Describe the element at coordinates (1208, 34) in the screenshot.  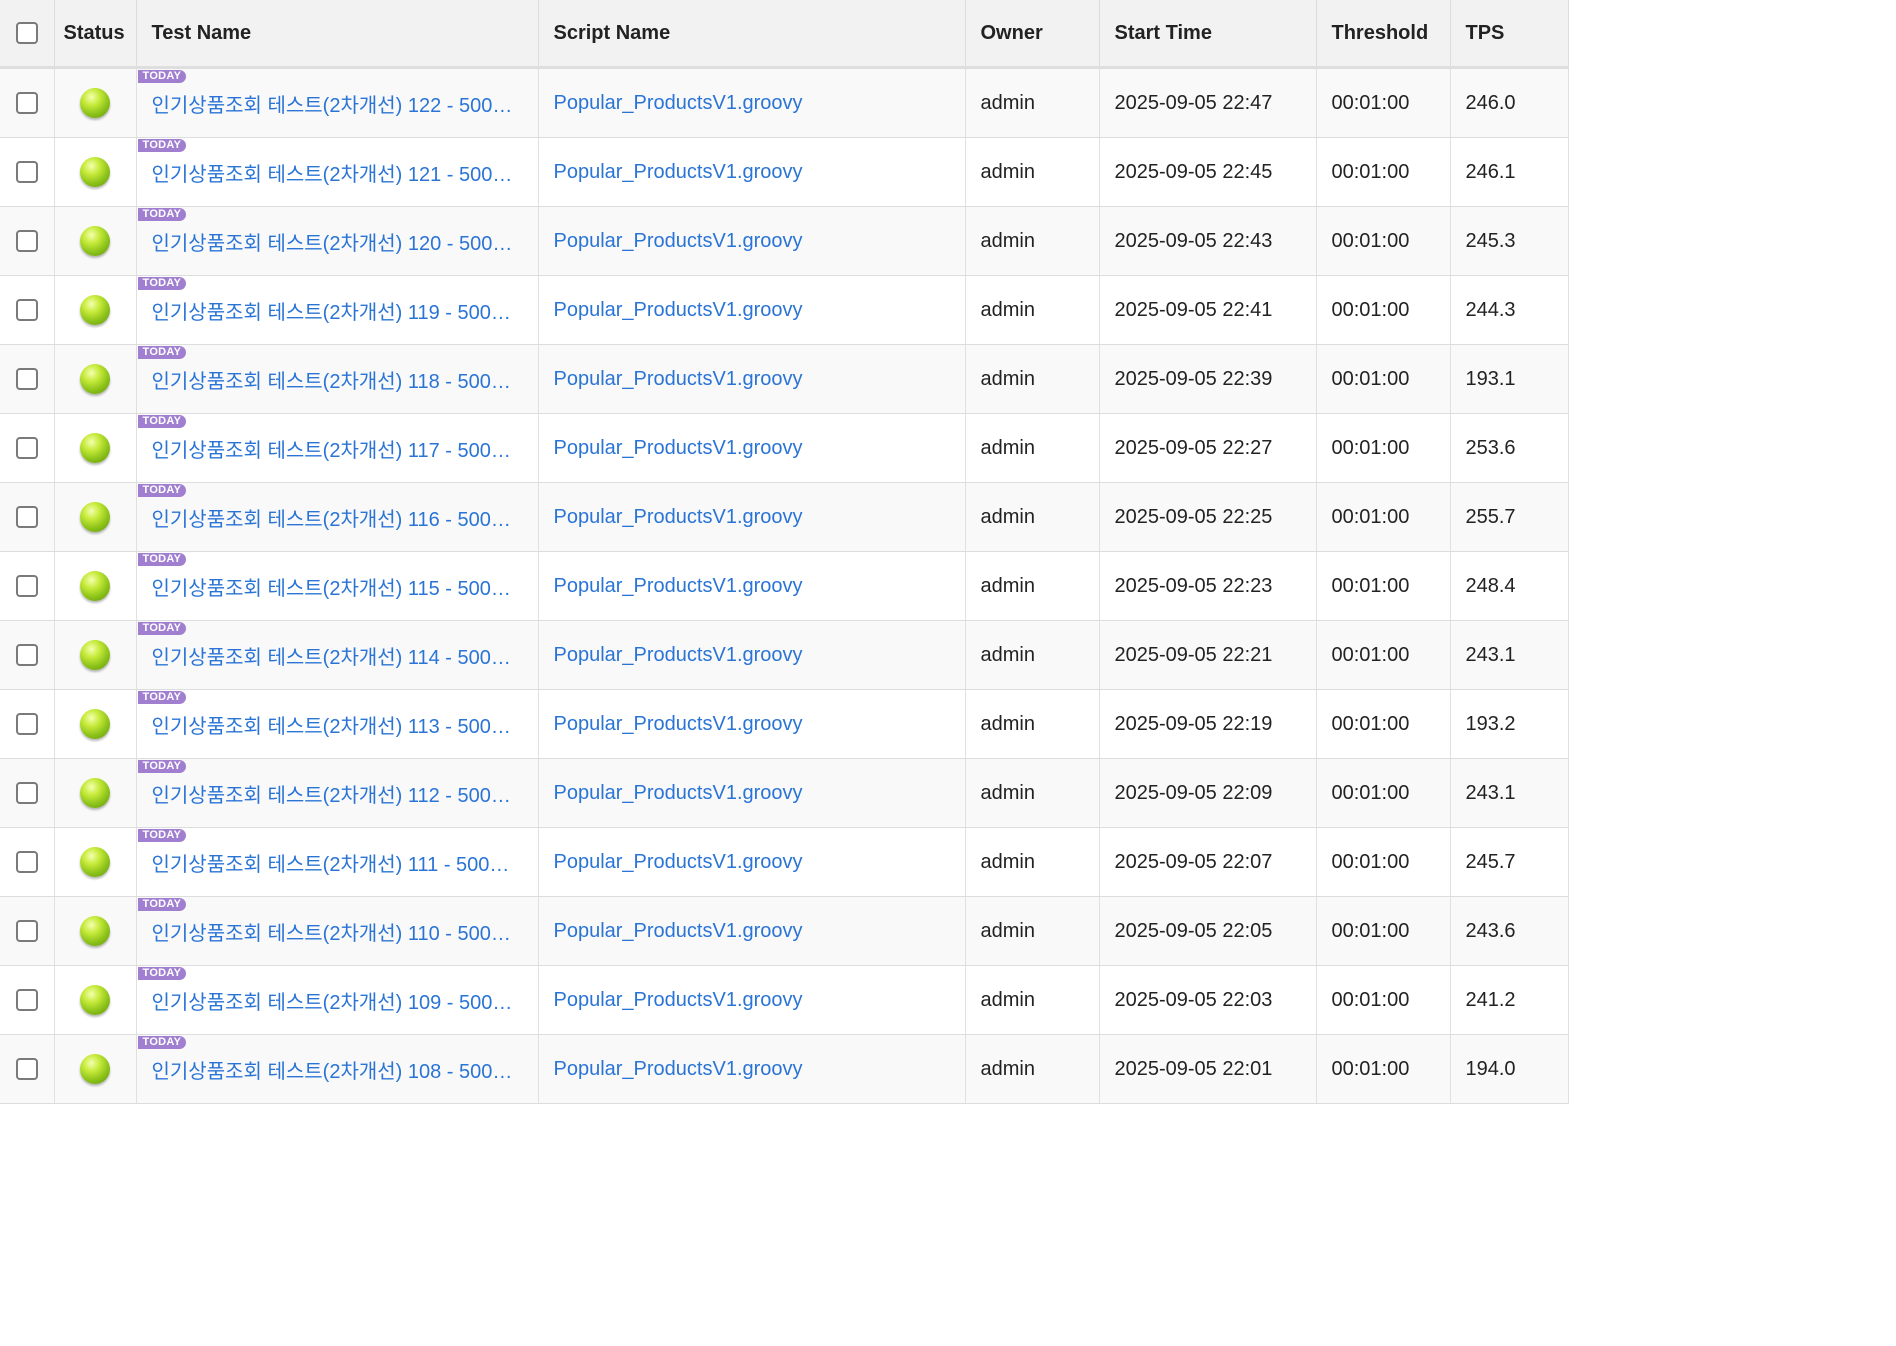
I see `column-header-start-time: Start Time` at that location.